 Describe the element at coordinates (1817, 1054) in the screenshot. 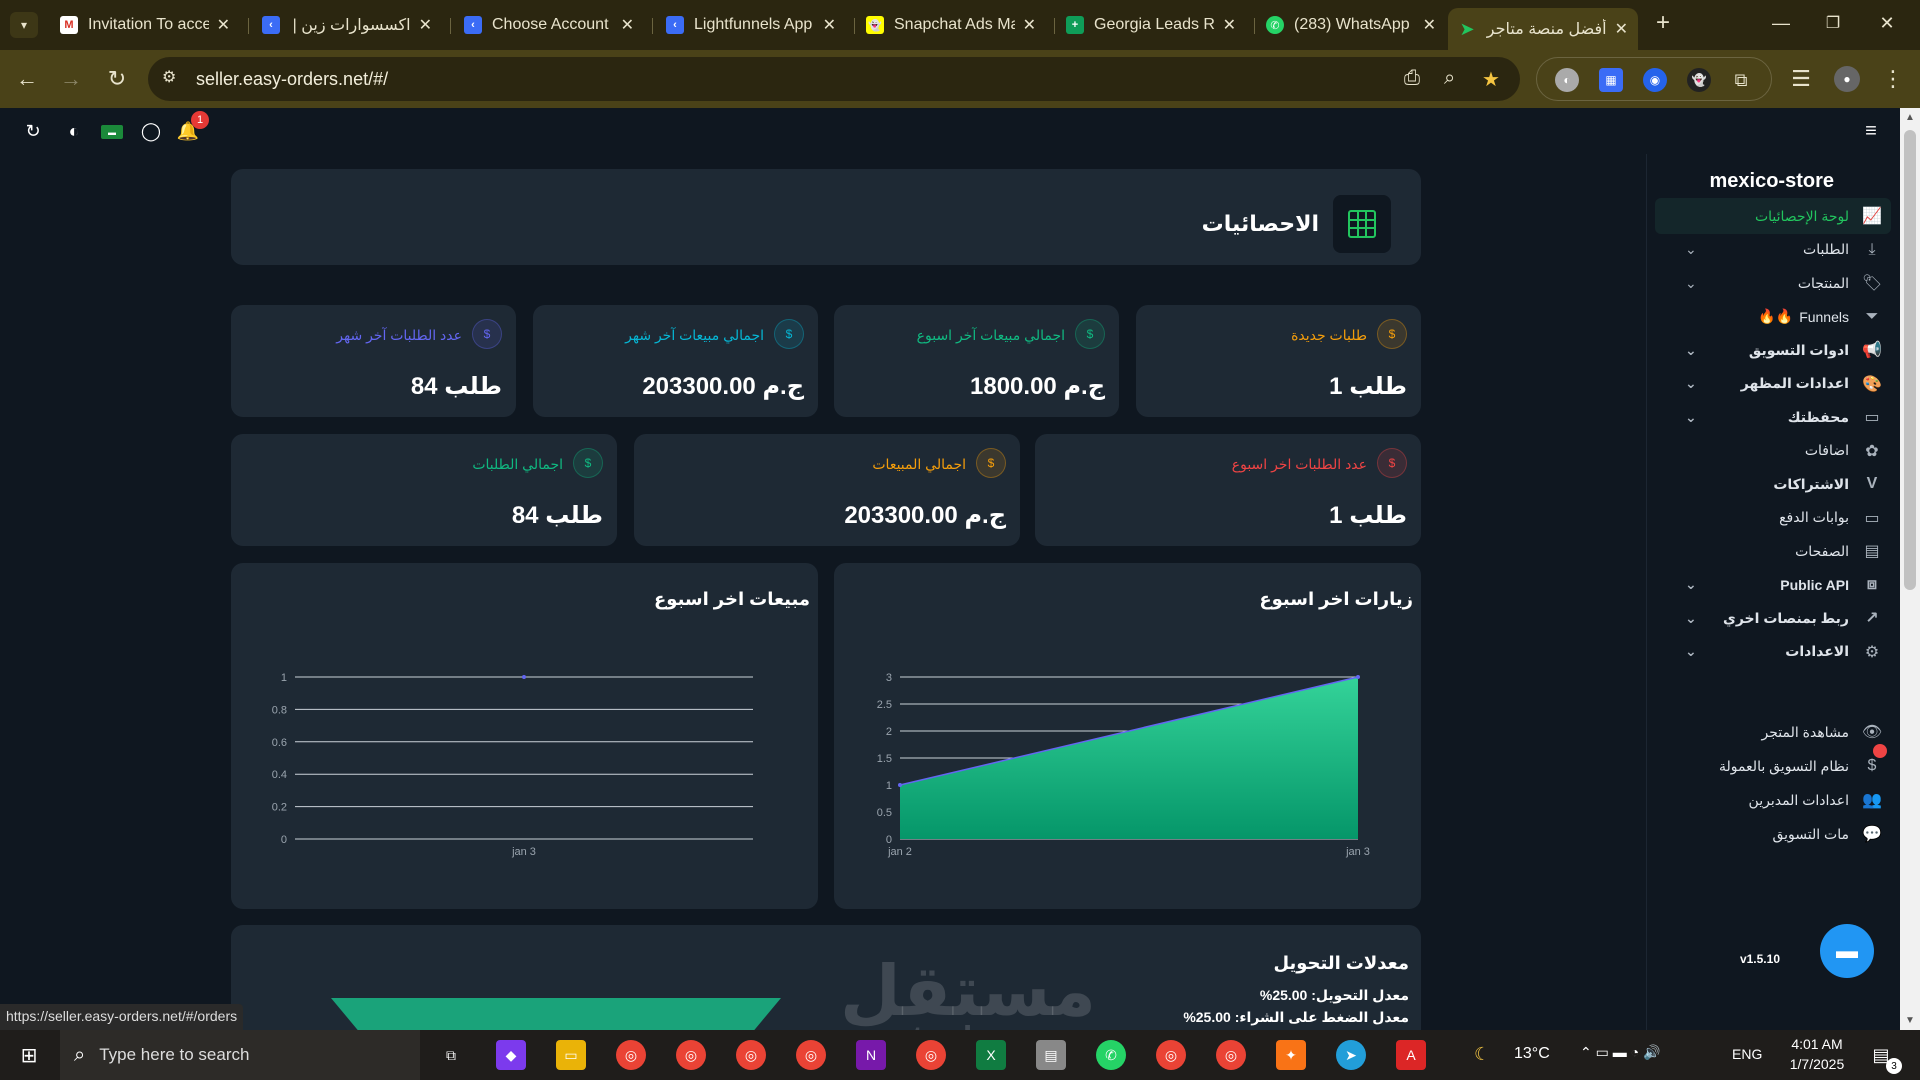

I see `clock: 4:01 AM 1/7/2025` at that location.